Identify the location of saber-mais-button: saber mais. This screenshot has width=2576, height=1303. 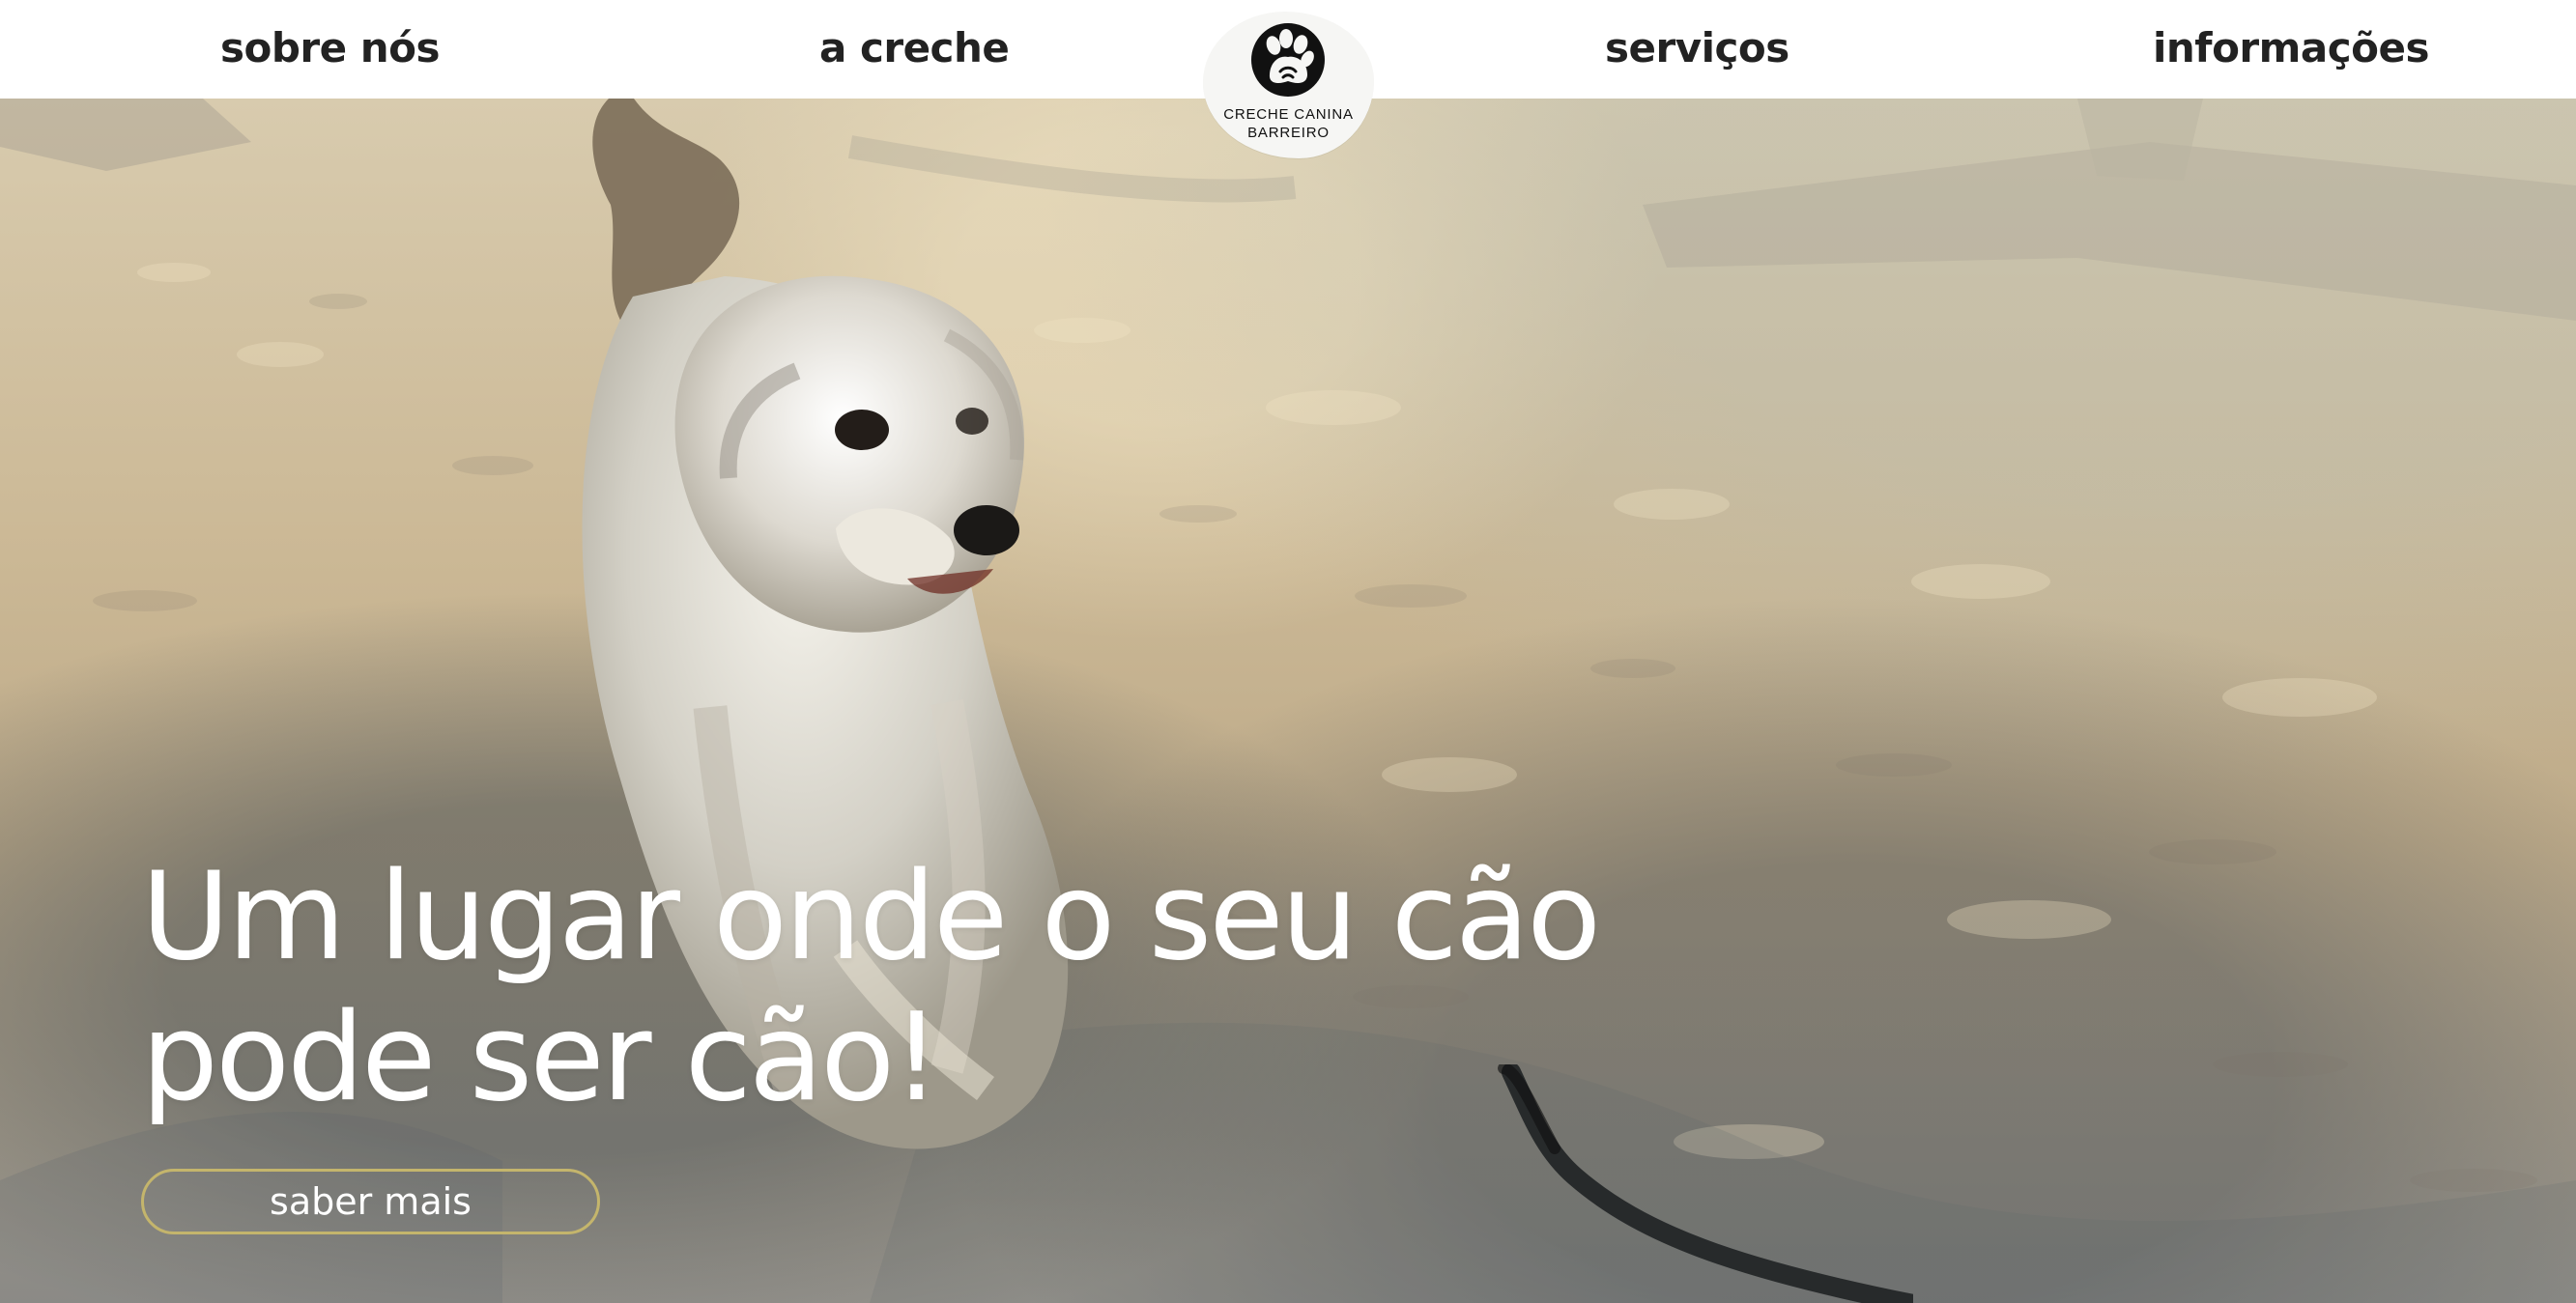
(371, 1201).